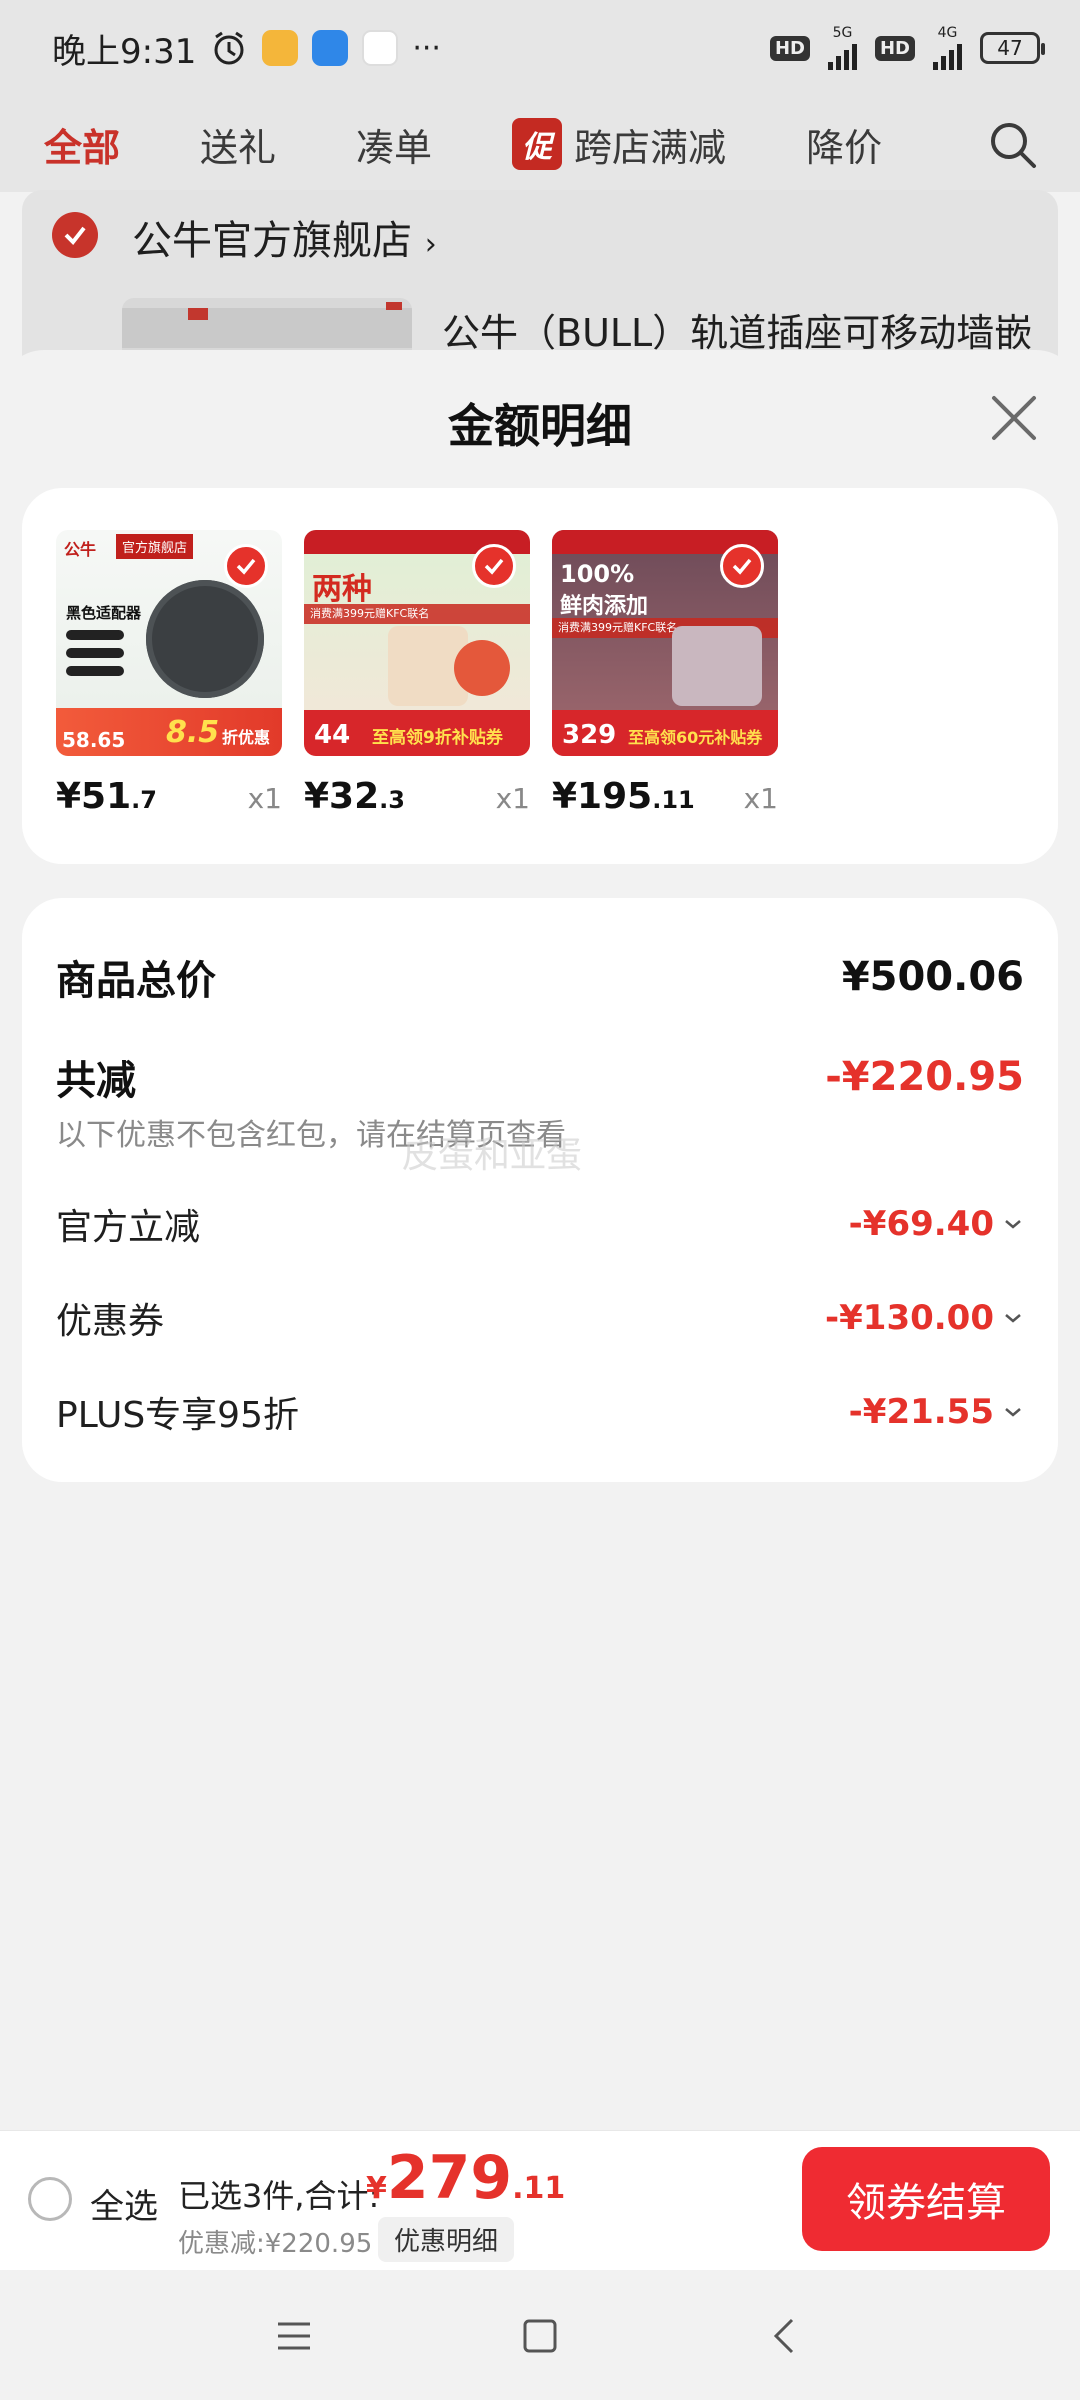 The image size is (1080, 2400). What do you see at coordinates (394, 144) in the screenshot?
I see `tab-bundle: 凑单` at bounding box center [394, 144].